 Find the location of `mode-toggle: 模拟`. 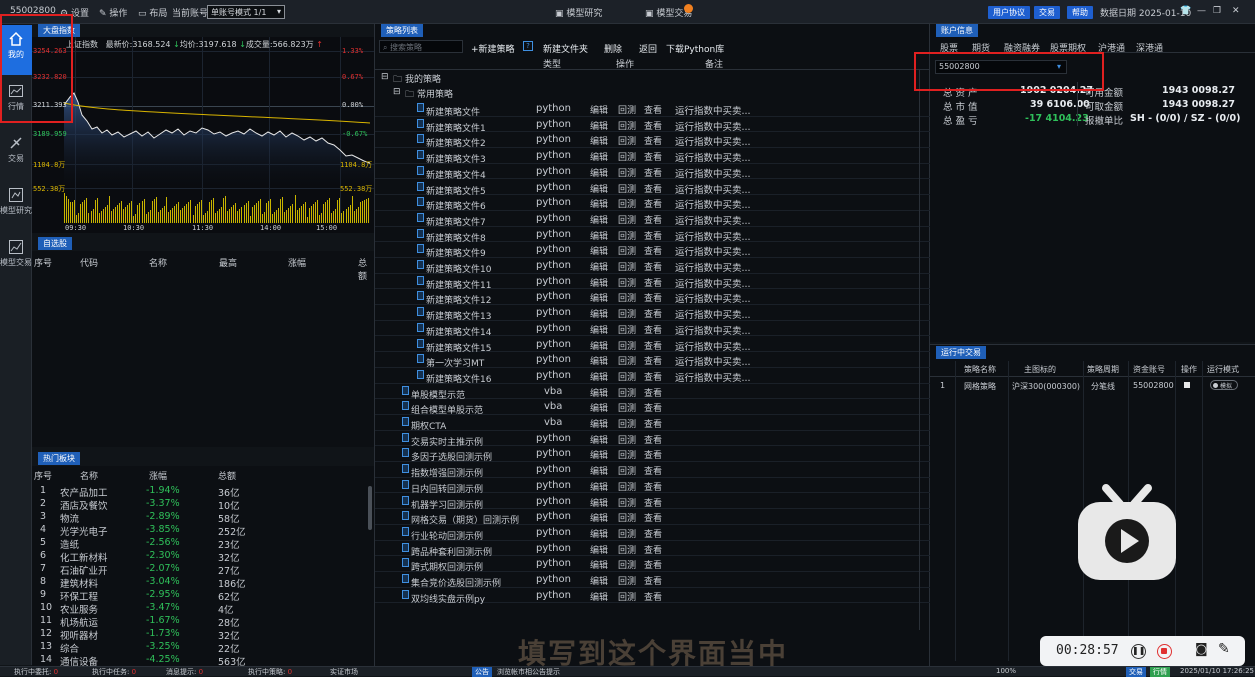

mode-toggle: 模拟 is located at coordinates (1224, 385).